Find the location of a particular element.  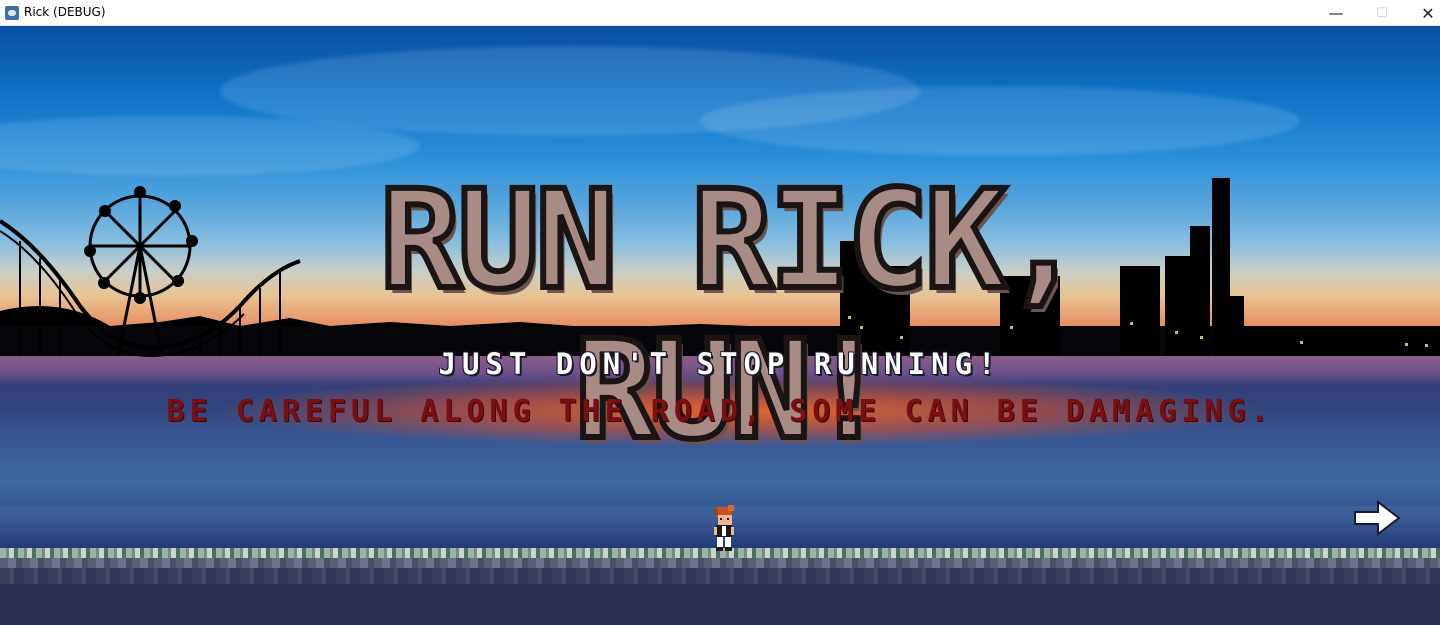

arrow-right-icon is located at coordinates (1377, 518).